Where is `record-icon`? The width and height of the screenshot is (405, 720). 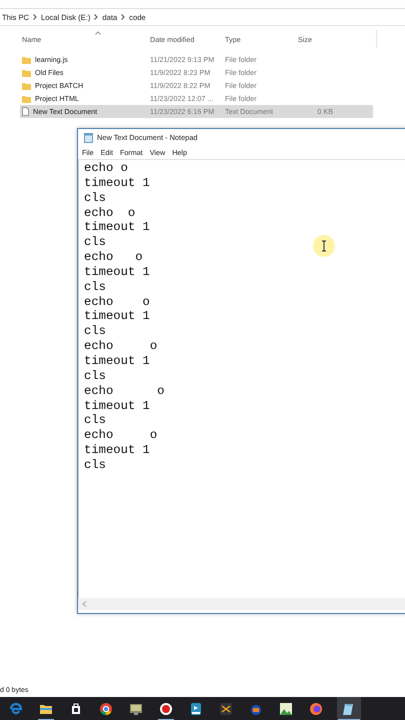 record-icon is located at coordinates (166, 708).